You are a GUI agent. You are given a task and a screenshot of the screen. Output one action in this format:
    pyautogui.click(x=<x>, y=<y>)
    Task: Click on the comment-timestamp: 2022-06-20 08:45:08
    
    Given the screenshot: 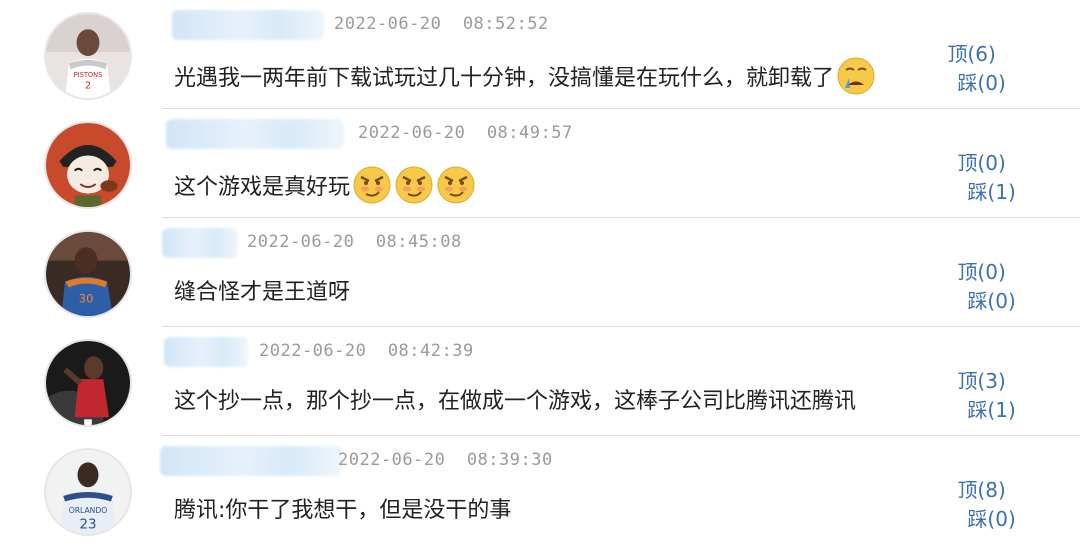 What is the action you would take?
    pyautogui.click(x=354, y=242)
    